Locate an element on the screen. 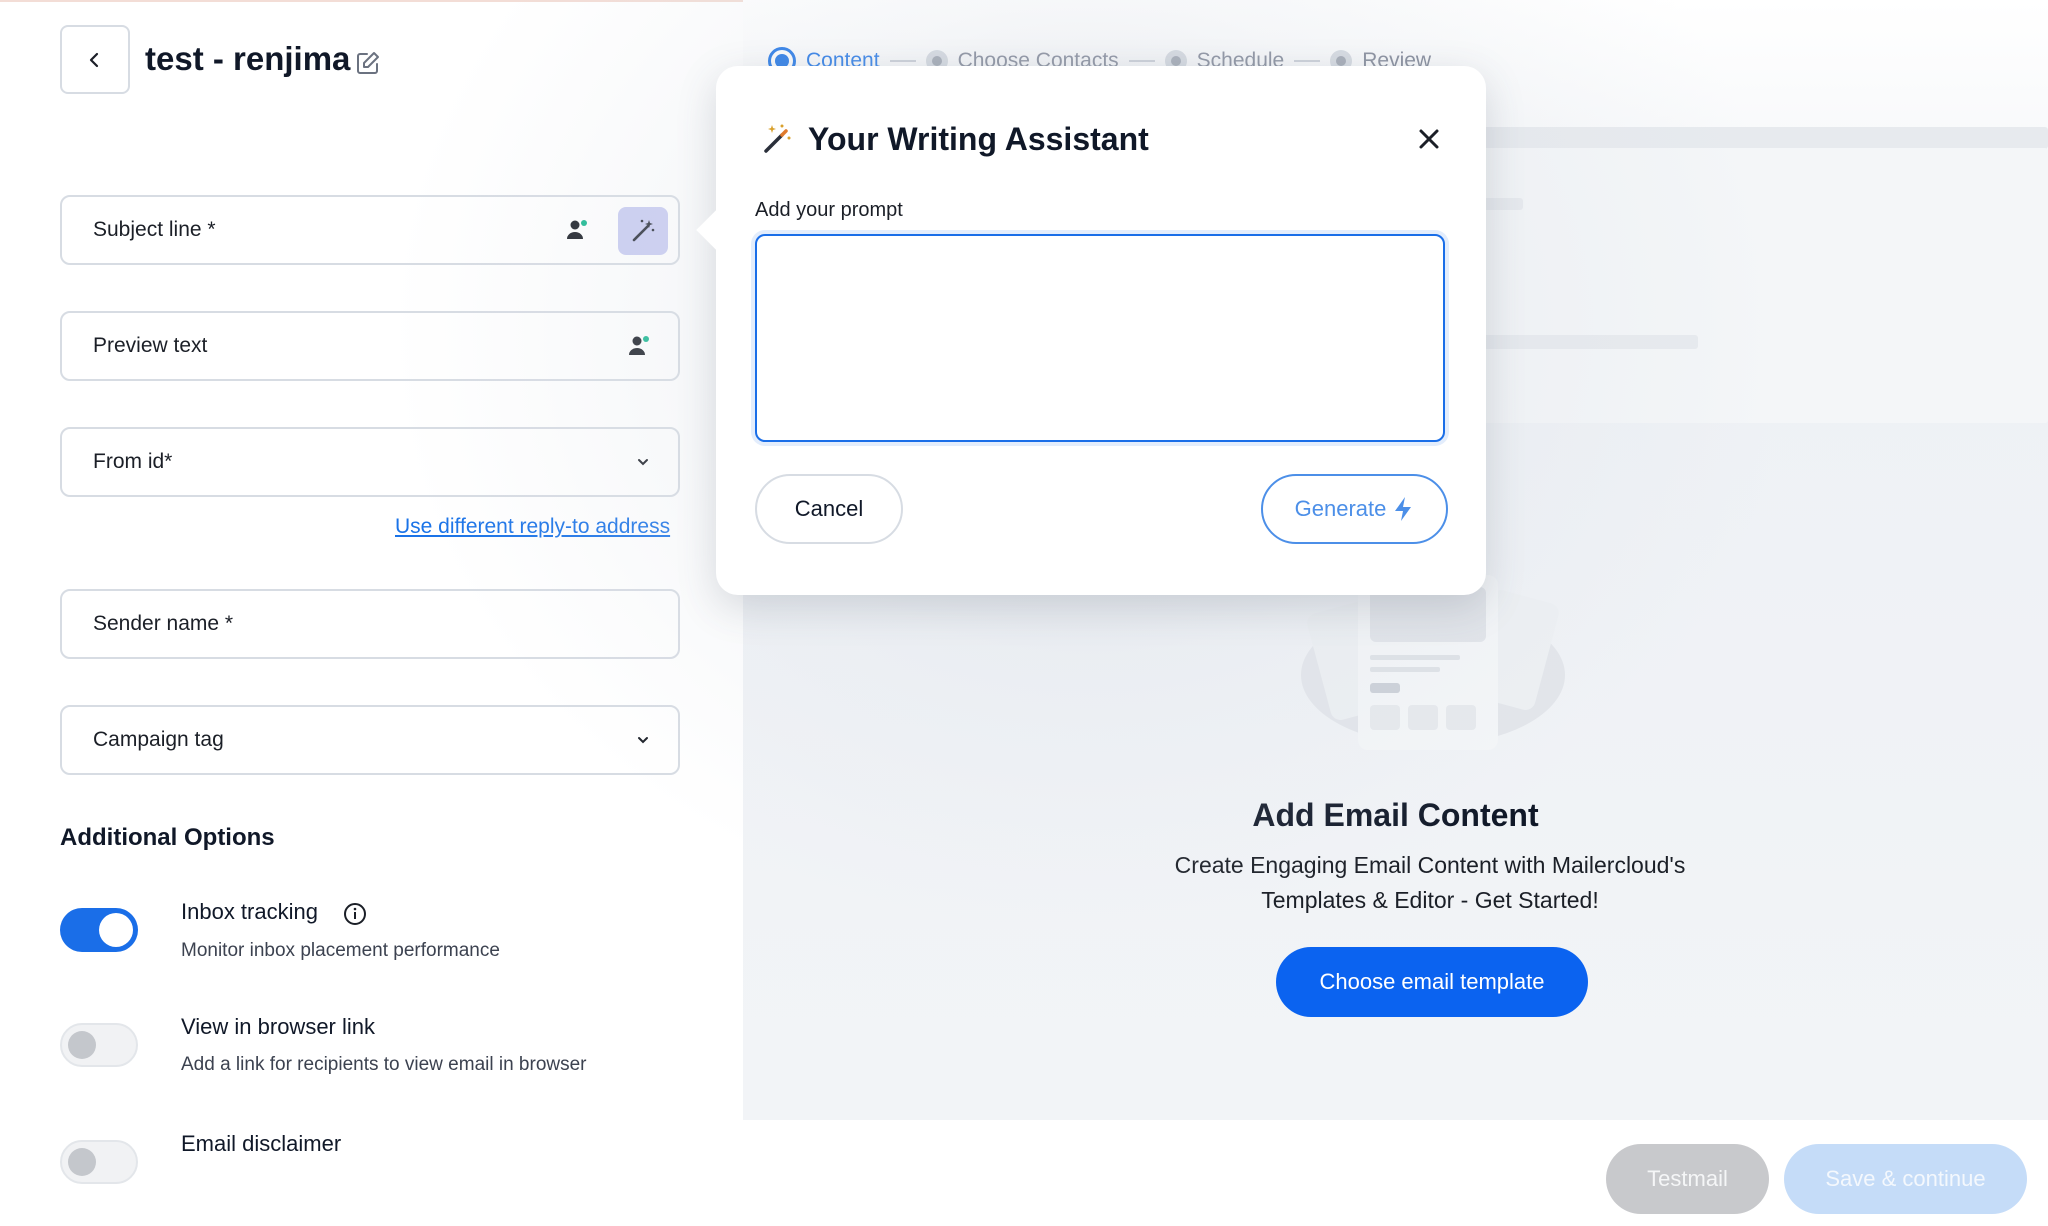 This screenshot has width=2048, height=1226. cancel-button: Cancel is located at coordinates (829, 509).